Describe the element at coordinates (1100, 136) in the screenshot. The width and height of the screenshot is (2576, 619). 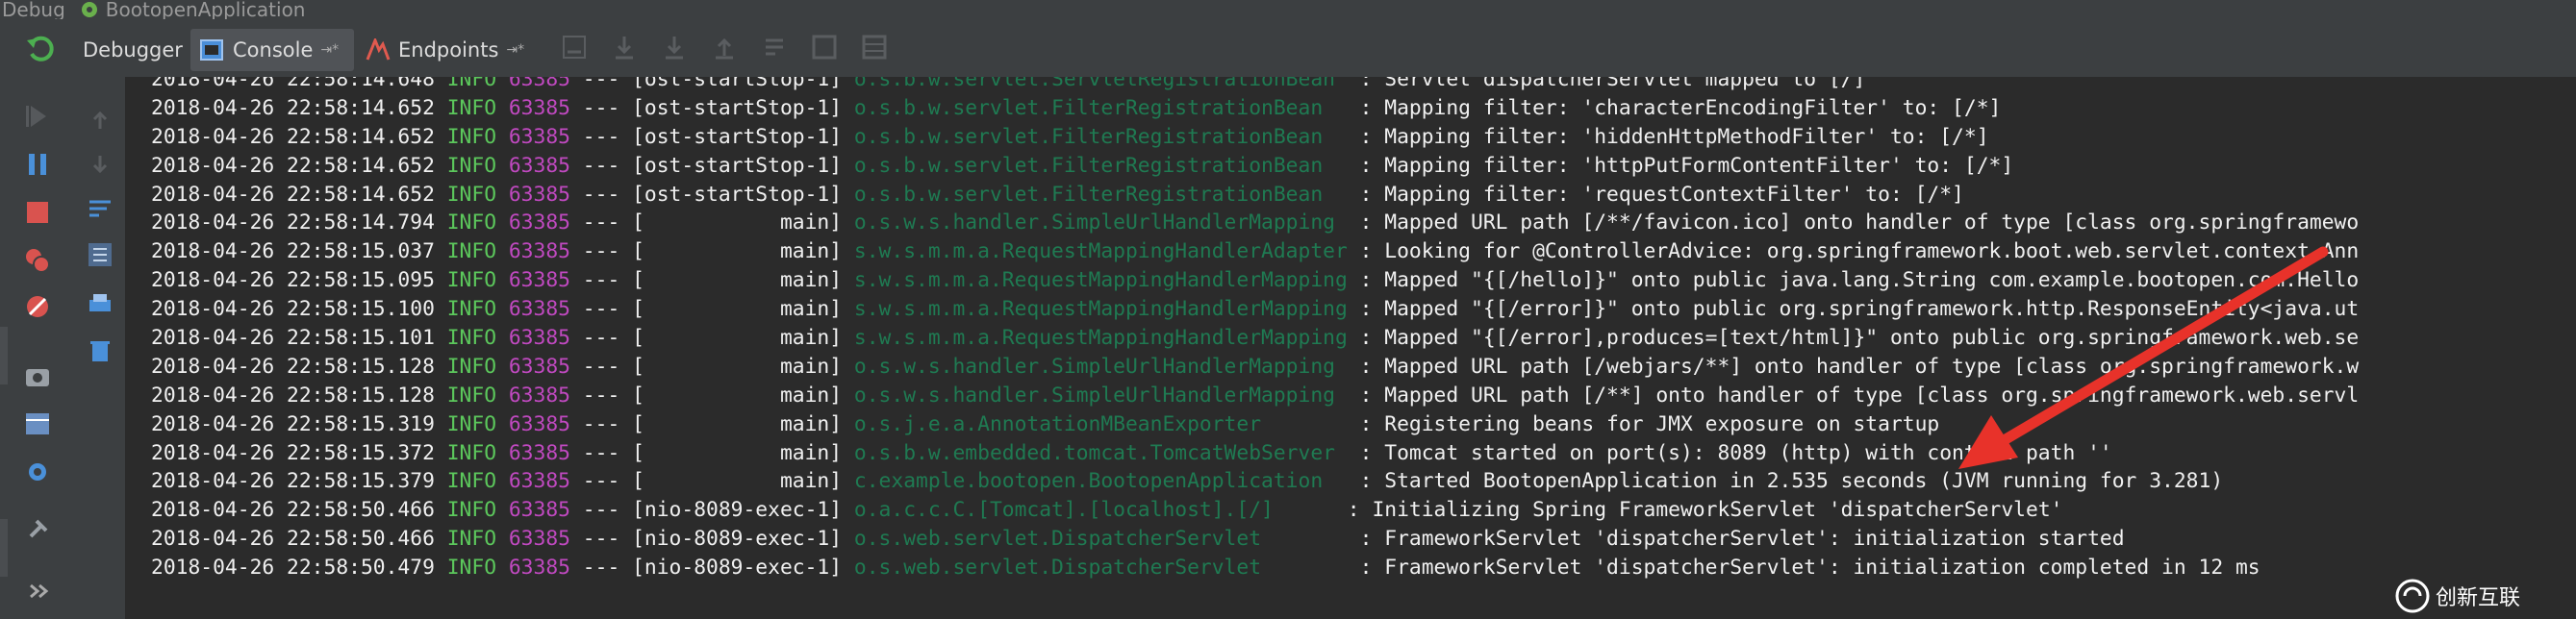
I see `log-logger: o.s.b.w.servlet.FilterRegistrationBean` at that location.